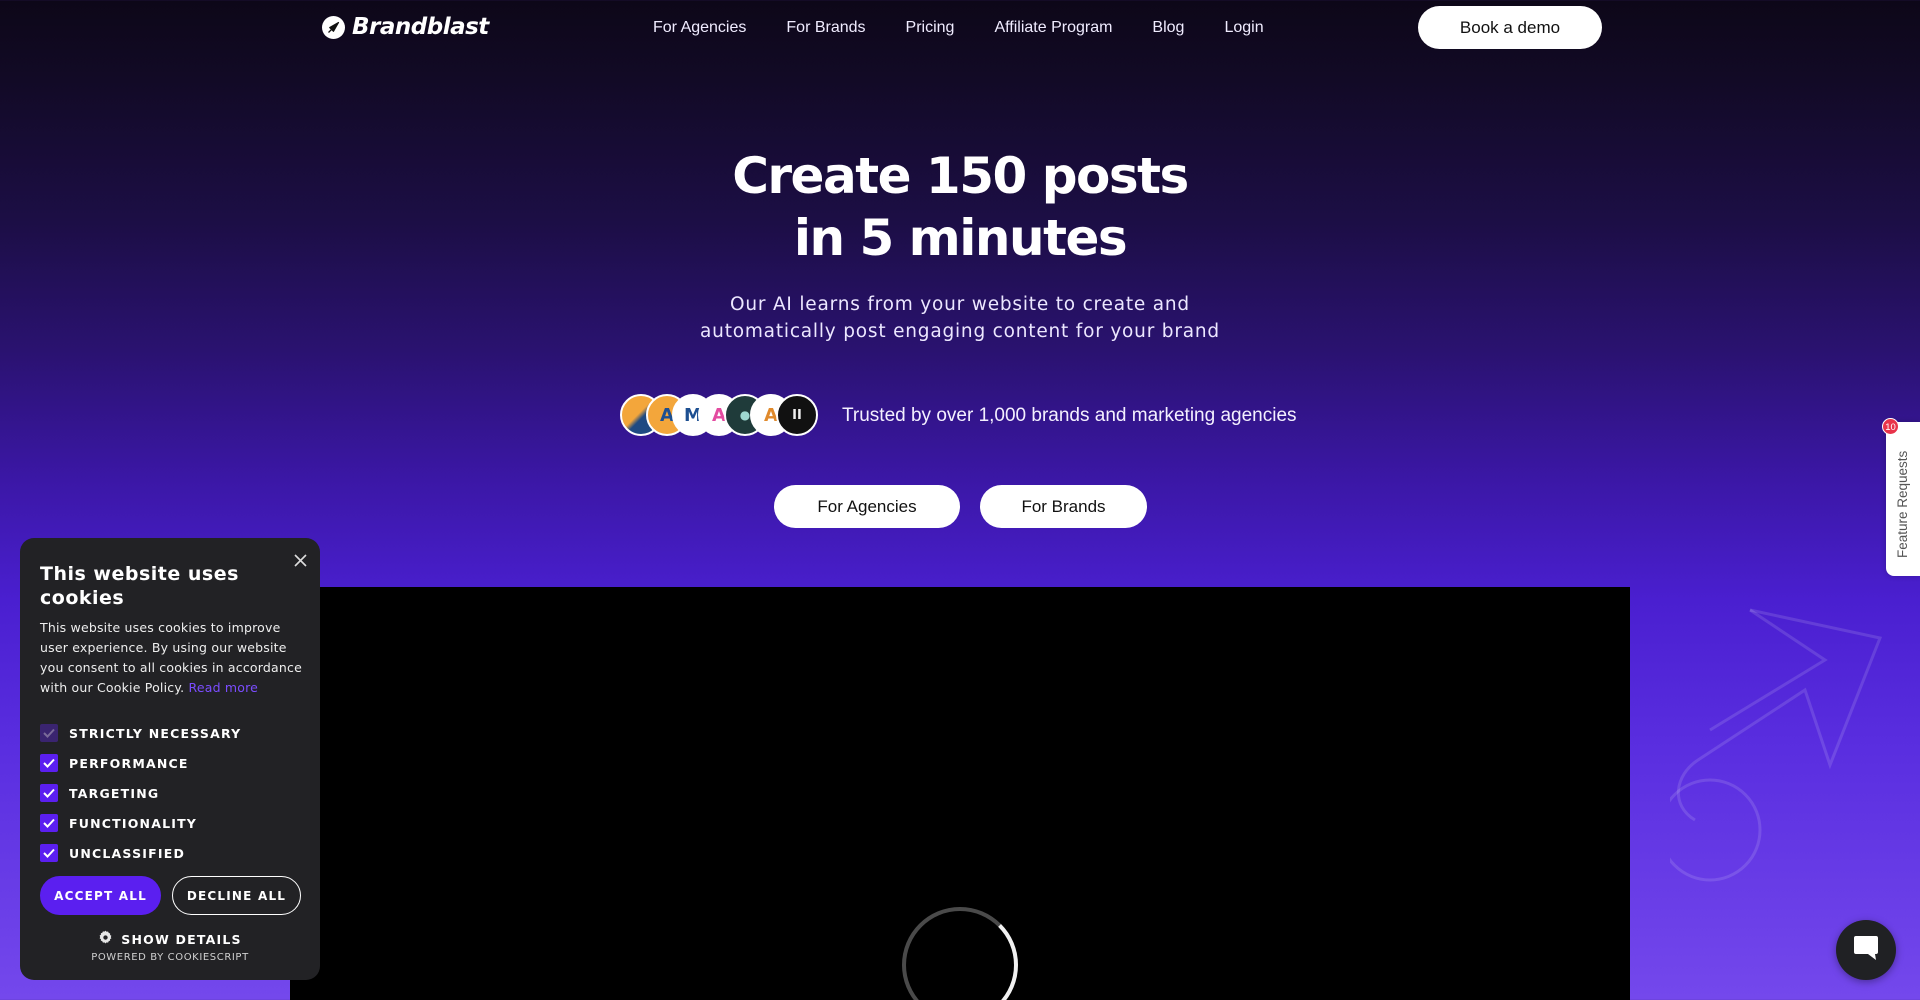 This screenshot has width=1920, height=1000. I want to click on decline-all-button: DECLINE ALL, so click(236, 895).